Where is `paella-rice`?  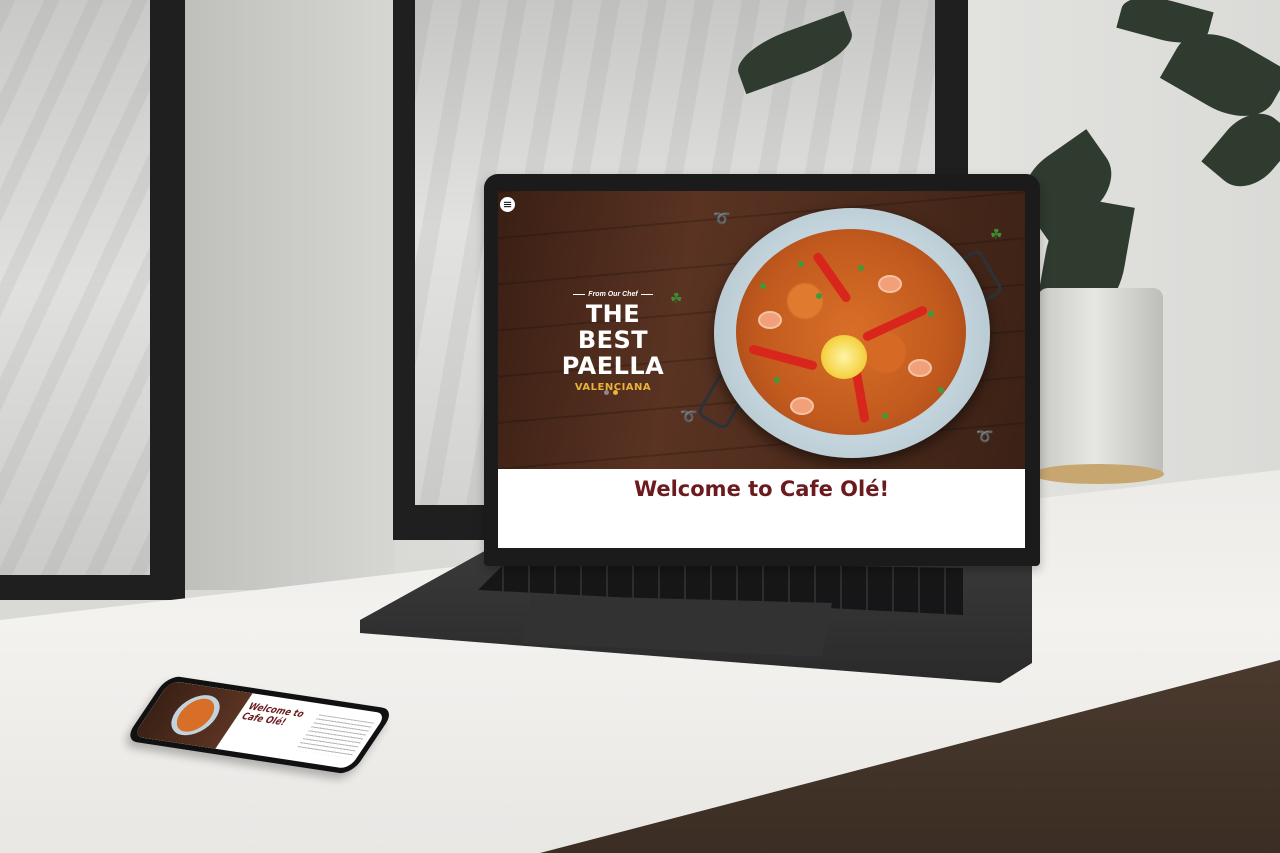
paella-rice is located at coordinates (851, 332).